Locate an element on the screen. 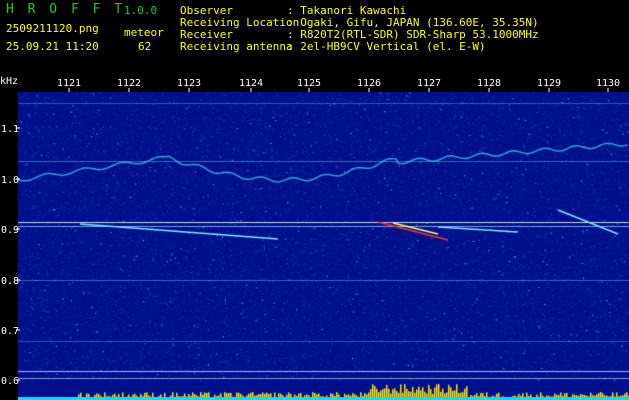  x-tick-label: 1126 is located at coordinates (369, 83).